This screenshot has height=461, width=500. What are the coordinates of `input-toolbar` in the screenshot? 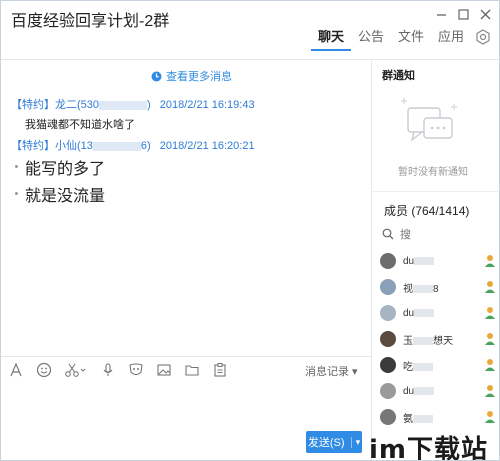 It's located at (118, 370).